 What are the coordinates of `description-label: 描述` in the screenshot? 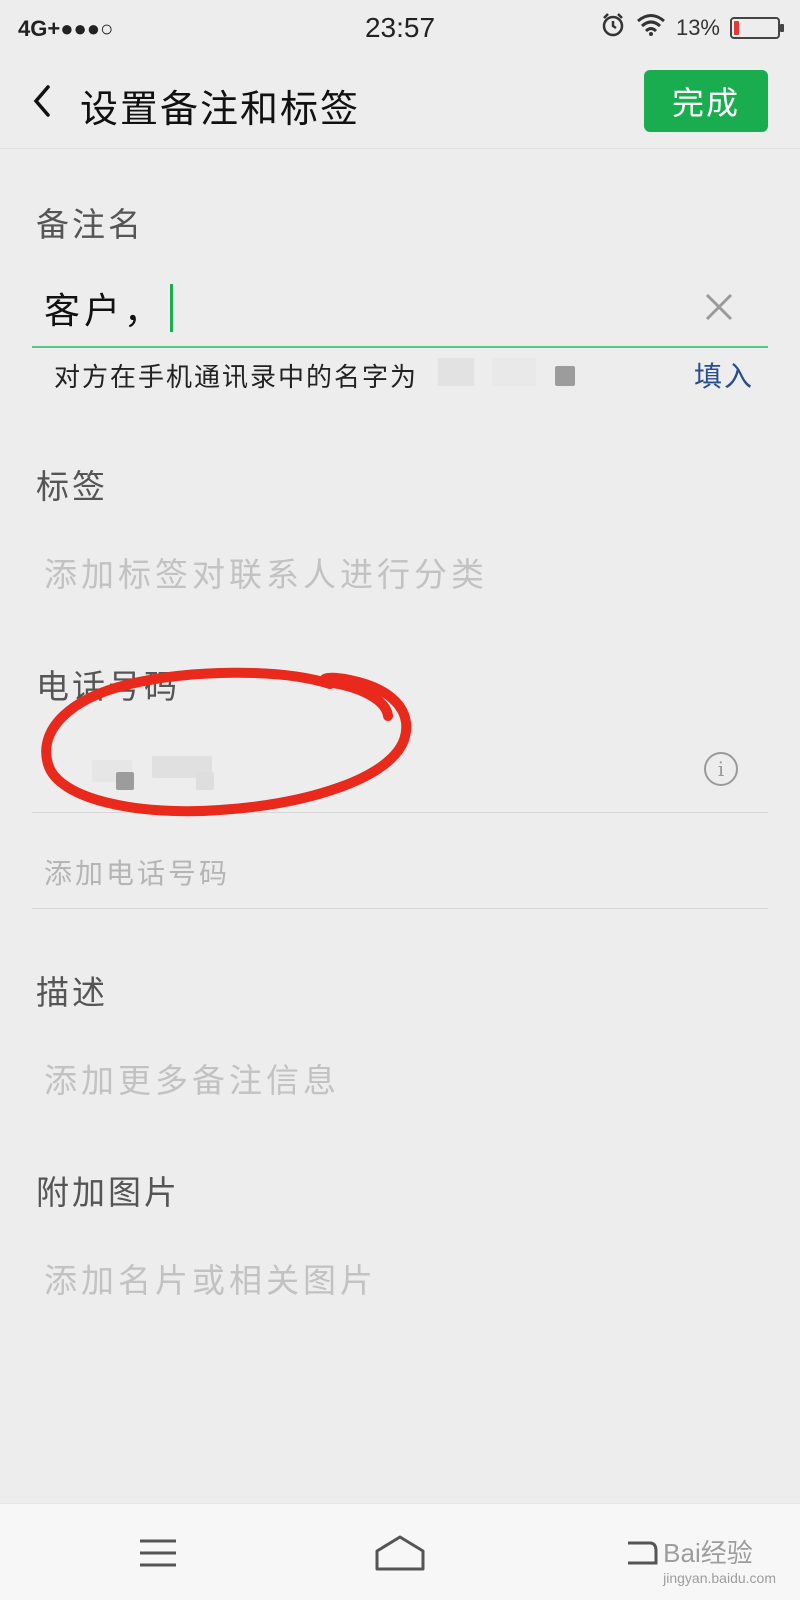 It's located at (72, 992).